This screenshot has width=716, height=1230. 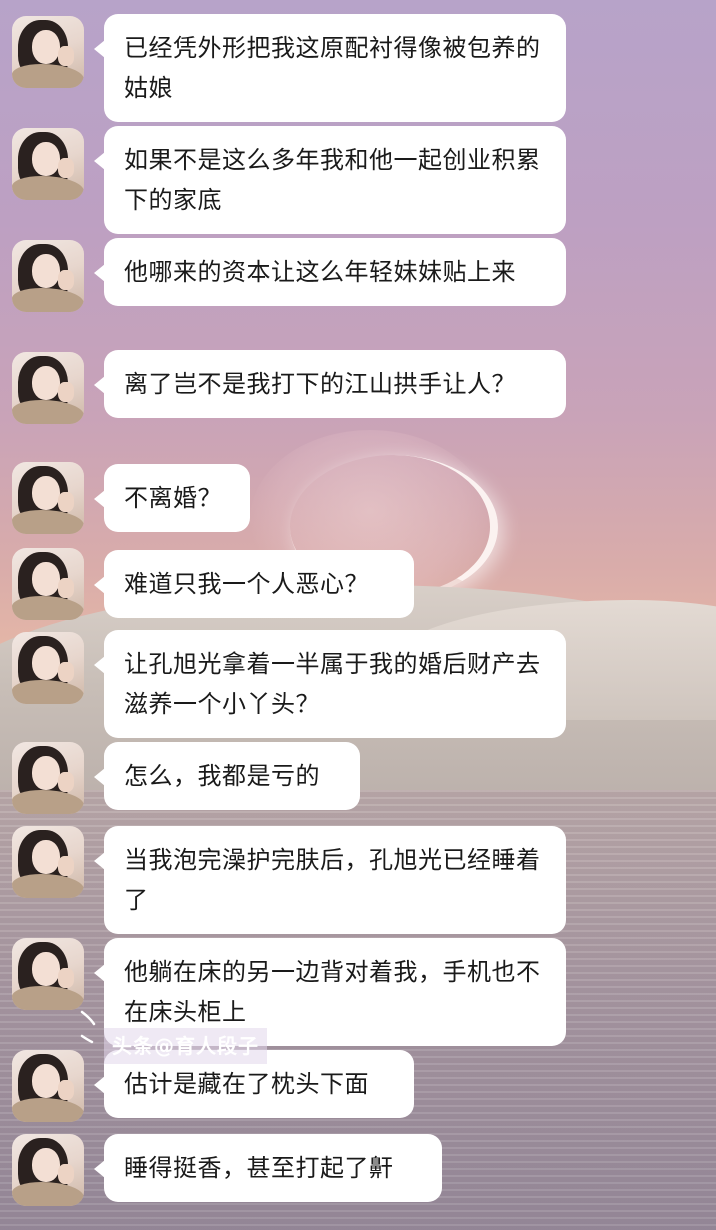 What do you see at coordinates (185, 1046) in the screenshot?
I see `watermark-label: 头条@育人段子` at bounding box center [185, 1046].